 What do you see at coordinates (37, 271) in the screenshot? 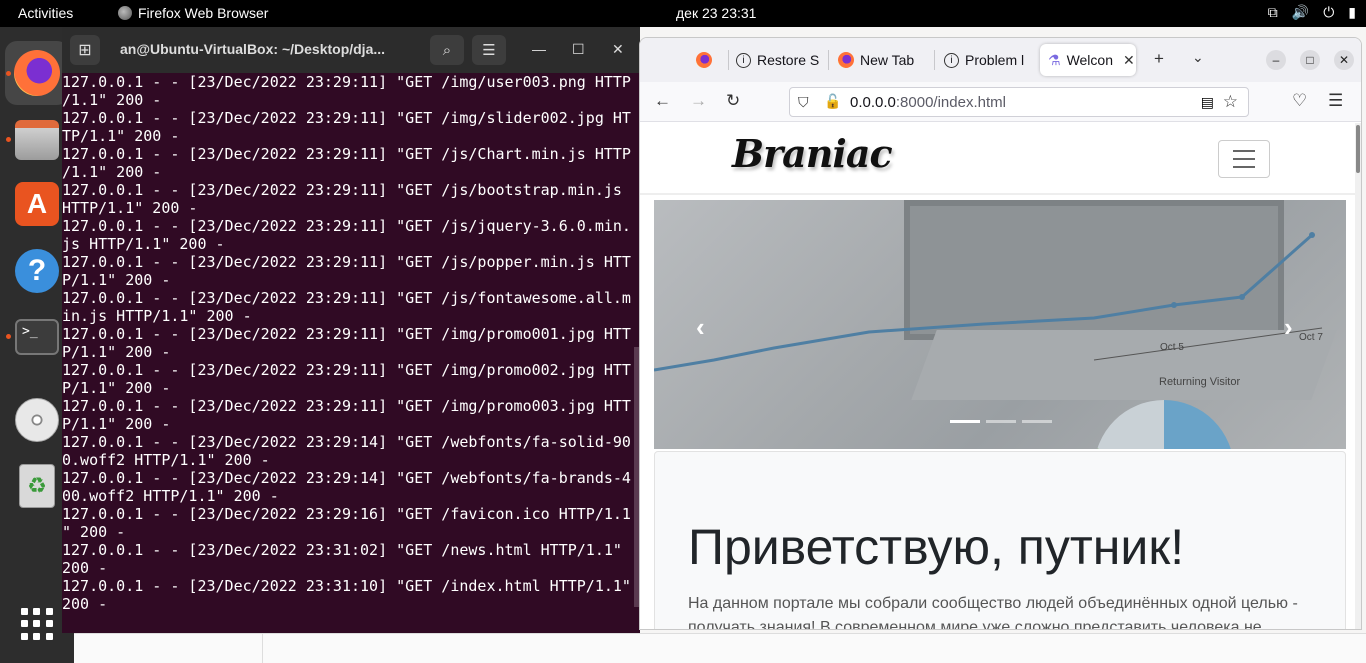
I see `dock-help: ?` at bounding box center [37, 271].